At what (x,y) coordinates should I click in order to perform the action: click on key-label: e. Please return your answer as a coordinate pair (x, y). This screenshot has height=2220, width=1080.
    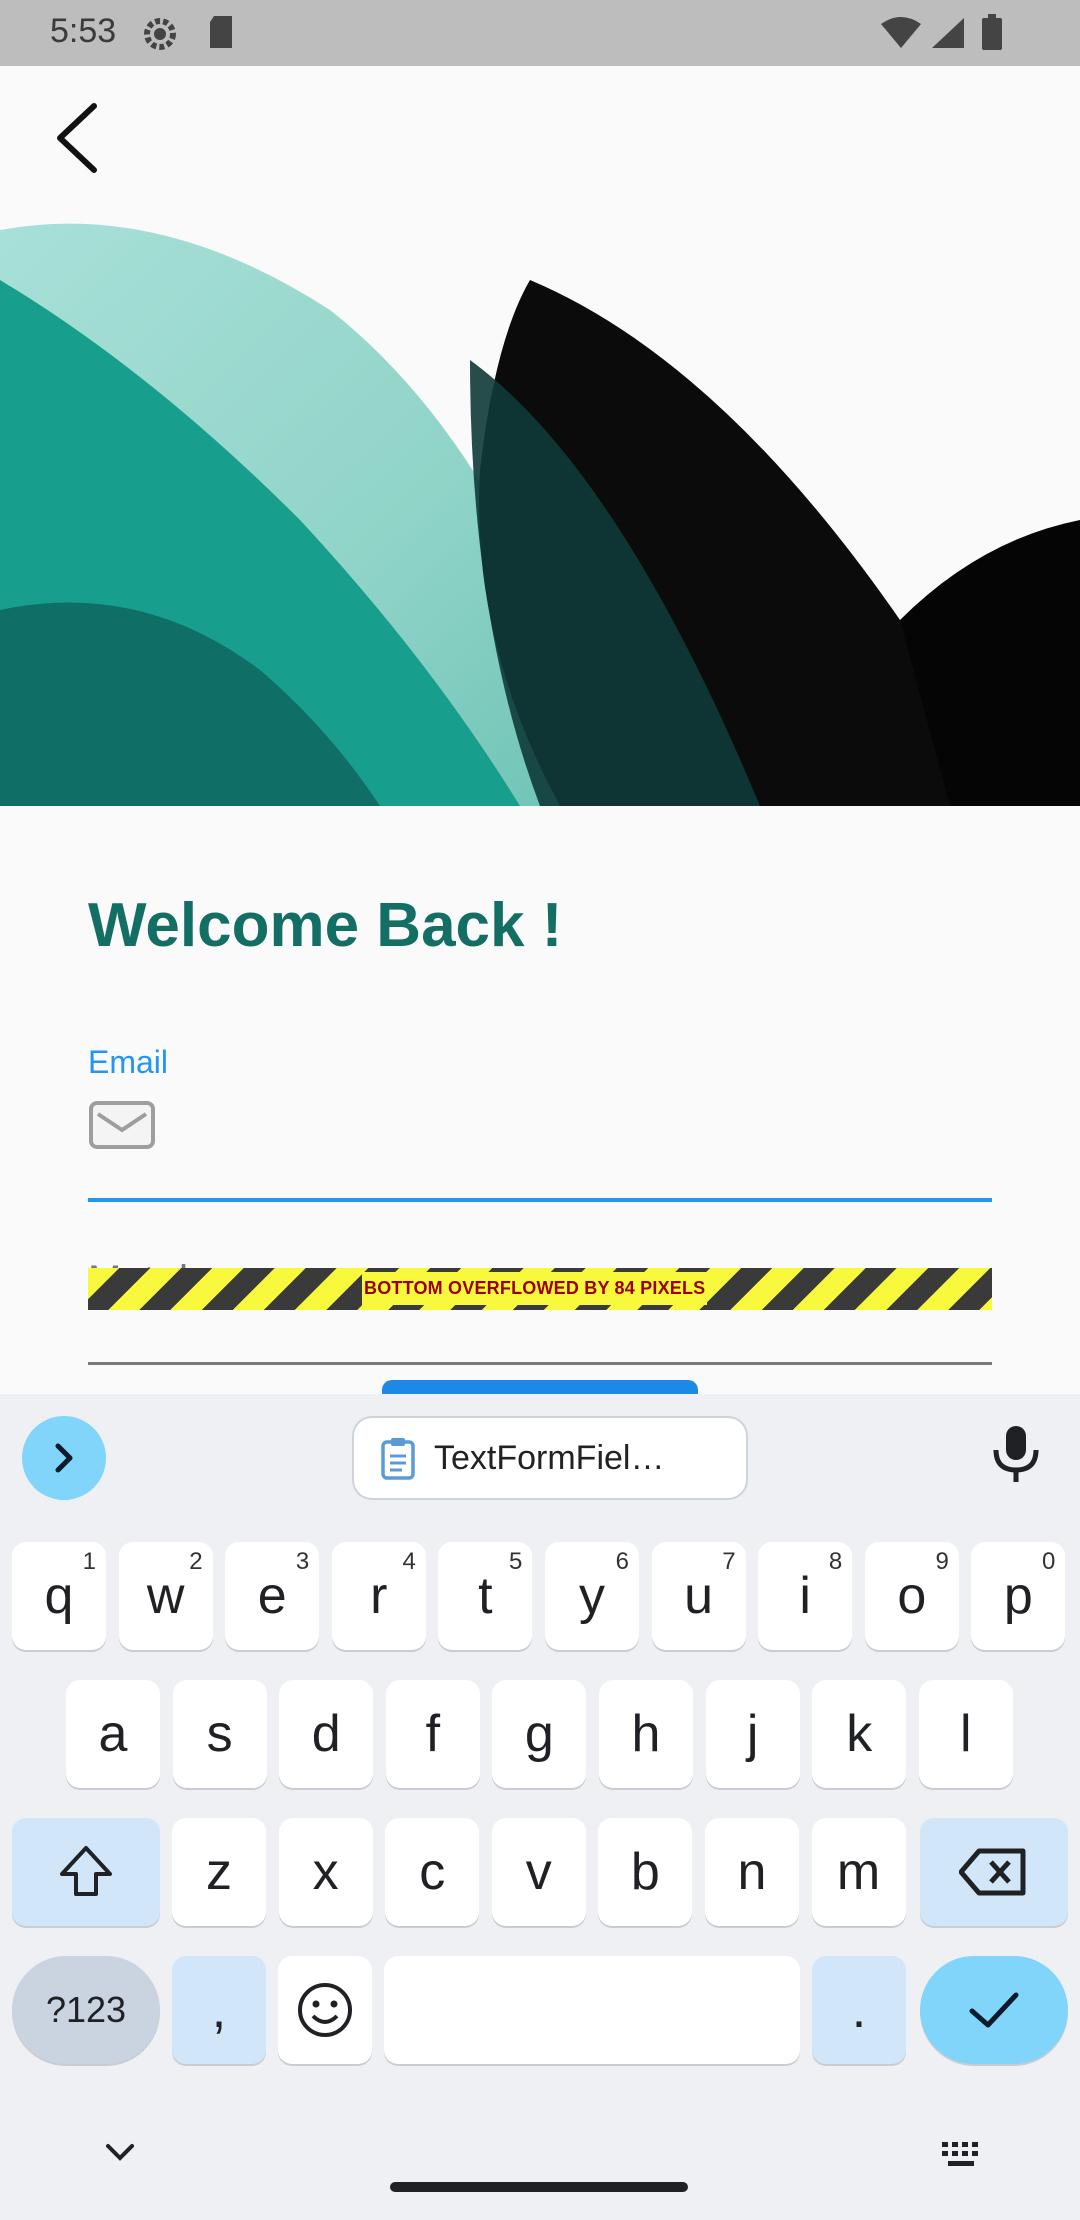
    Looking at the image, I should click on (272, 1596).